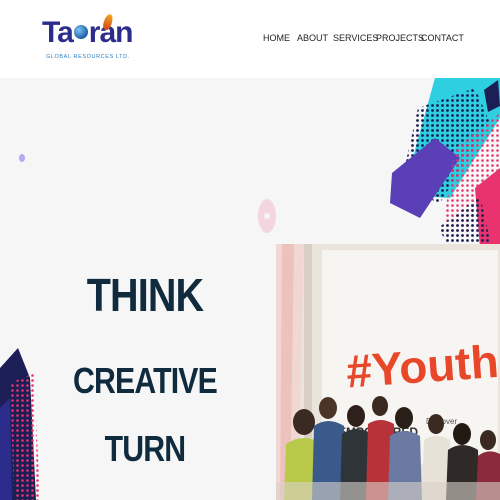  Describe the element at coordinates (145, 380) in the screenshot. I see `hero-title-line-2: CREATIVE` at that location.